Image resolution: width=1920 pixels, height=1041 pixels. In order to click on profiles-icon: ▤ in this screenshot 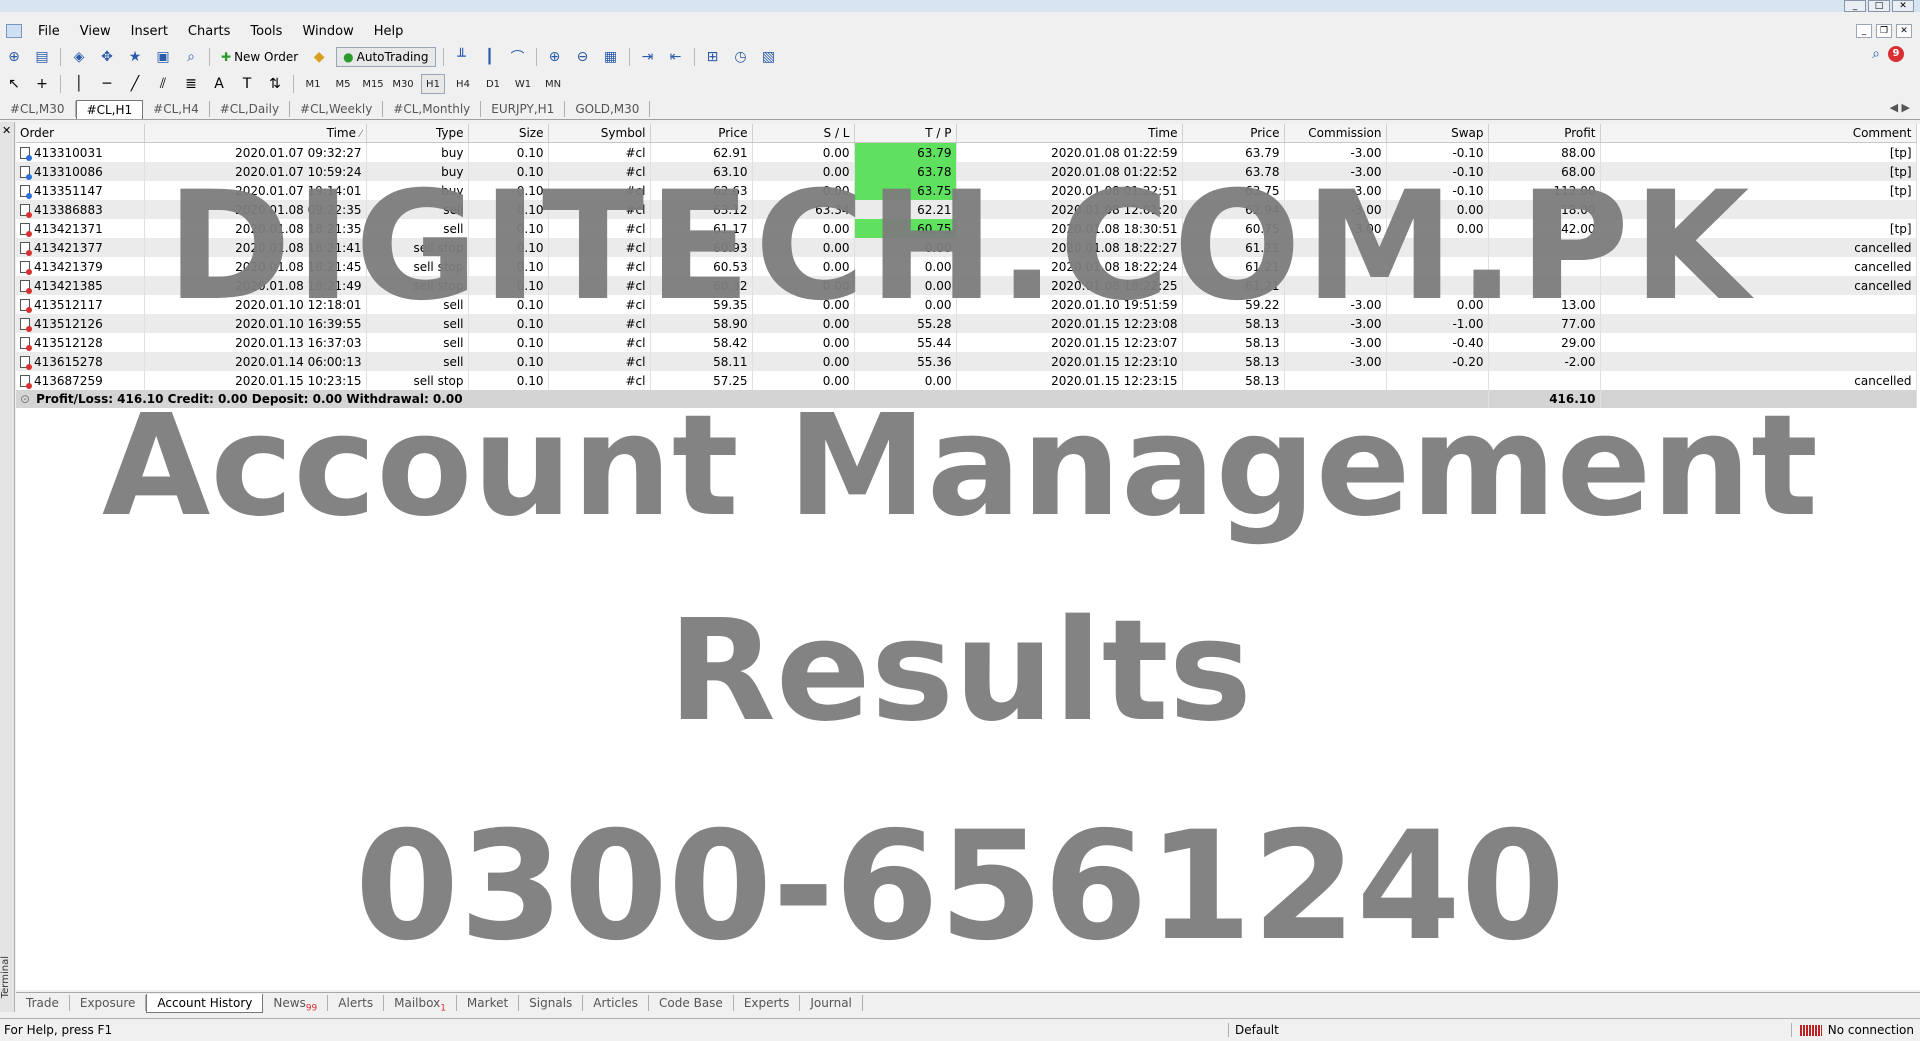, I will do `click(42, 57)`.